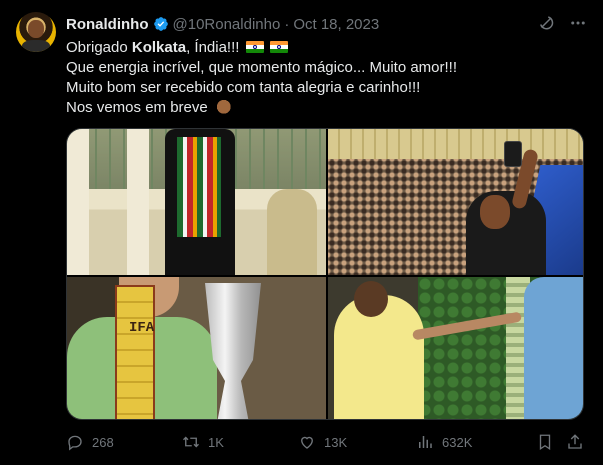 This screenshot has width=603, height=465. What do you see at coordinates (75, 442) in the screenshot?
I see `reply-icon` at bounding box center [75, 442].